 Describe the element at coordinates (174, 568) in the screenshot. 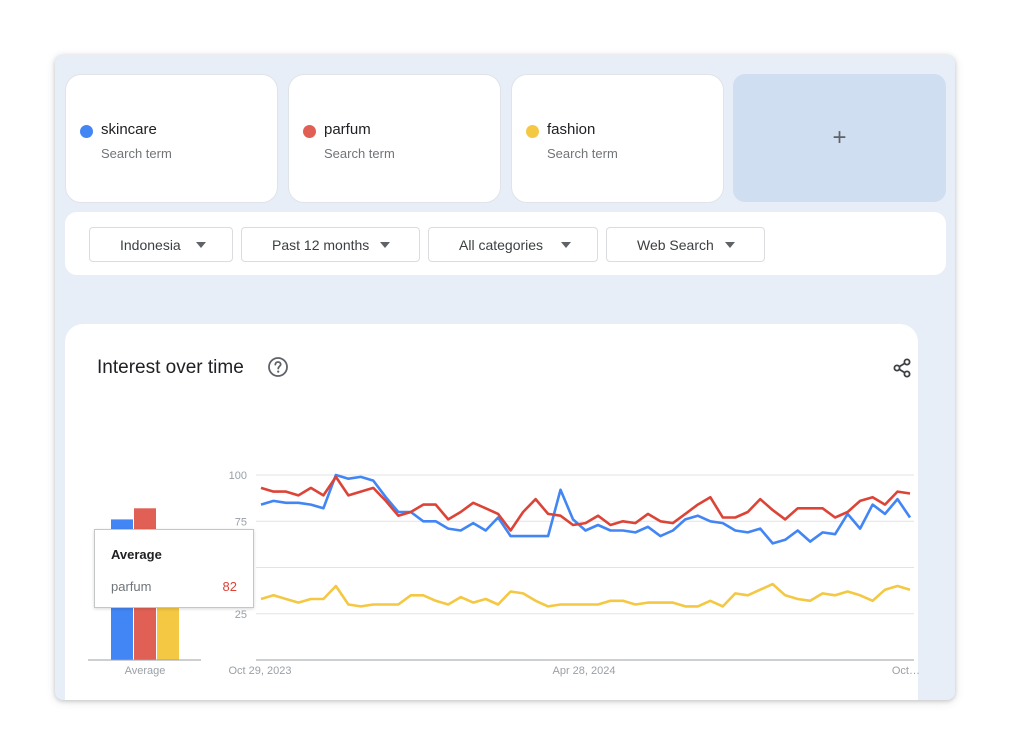

I see `average-tooltip: Average parfum 82` at that location.